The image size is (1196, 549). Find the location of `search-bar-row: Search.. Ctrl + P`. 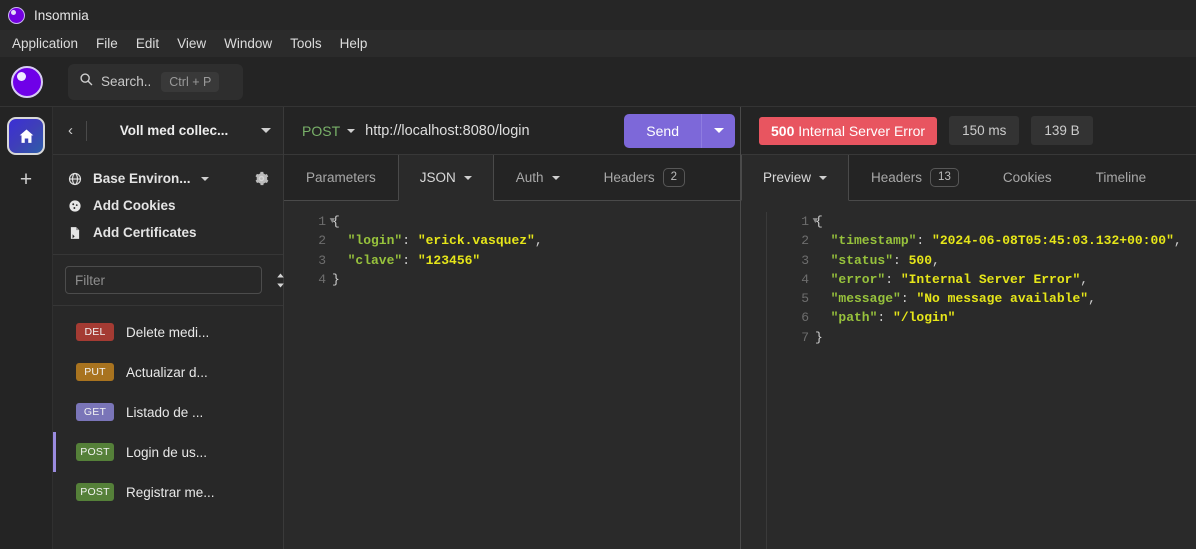

search-bar-row: Search.. Ctrl + P is located at coordinates (598, 82).